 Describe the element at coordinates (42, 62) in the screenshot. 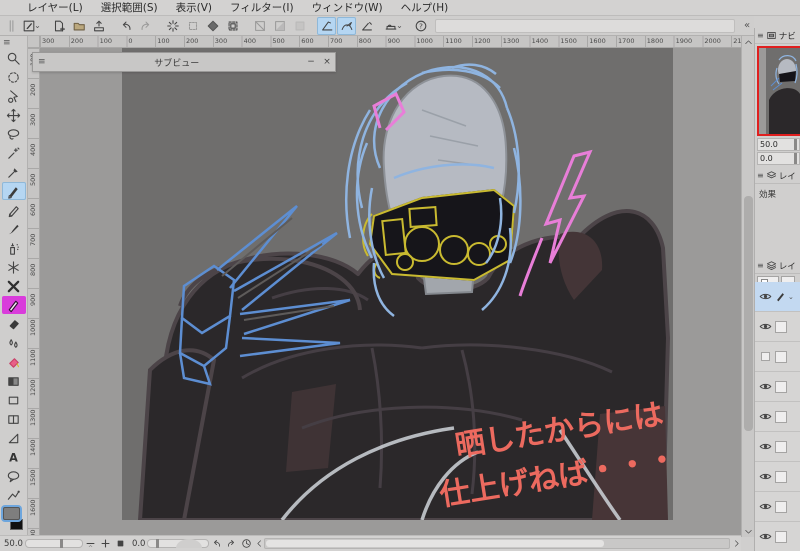

I see `subview-menu-icon: ≡` at that location.